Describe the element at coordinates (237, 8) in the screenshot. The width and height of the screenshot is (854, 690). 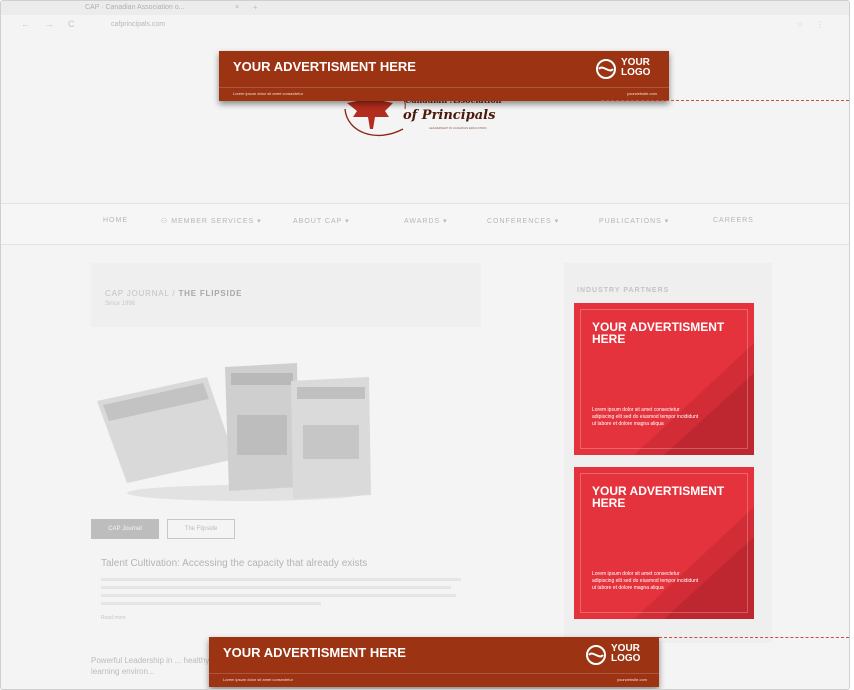
I see `close-tab-icon: ×` at that location.